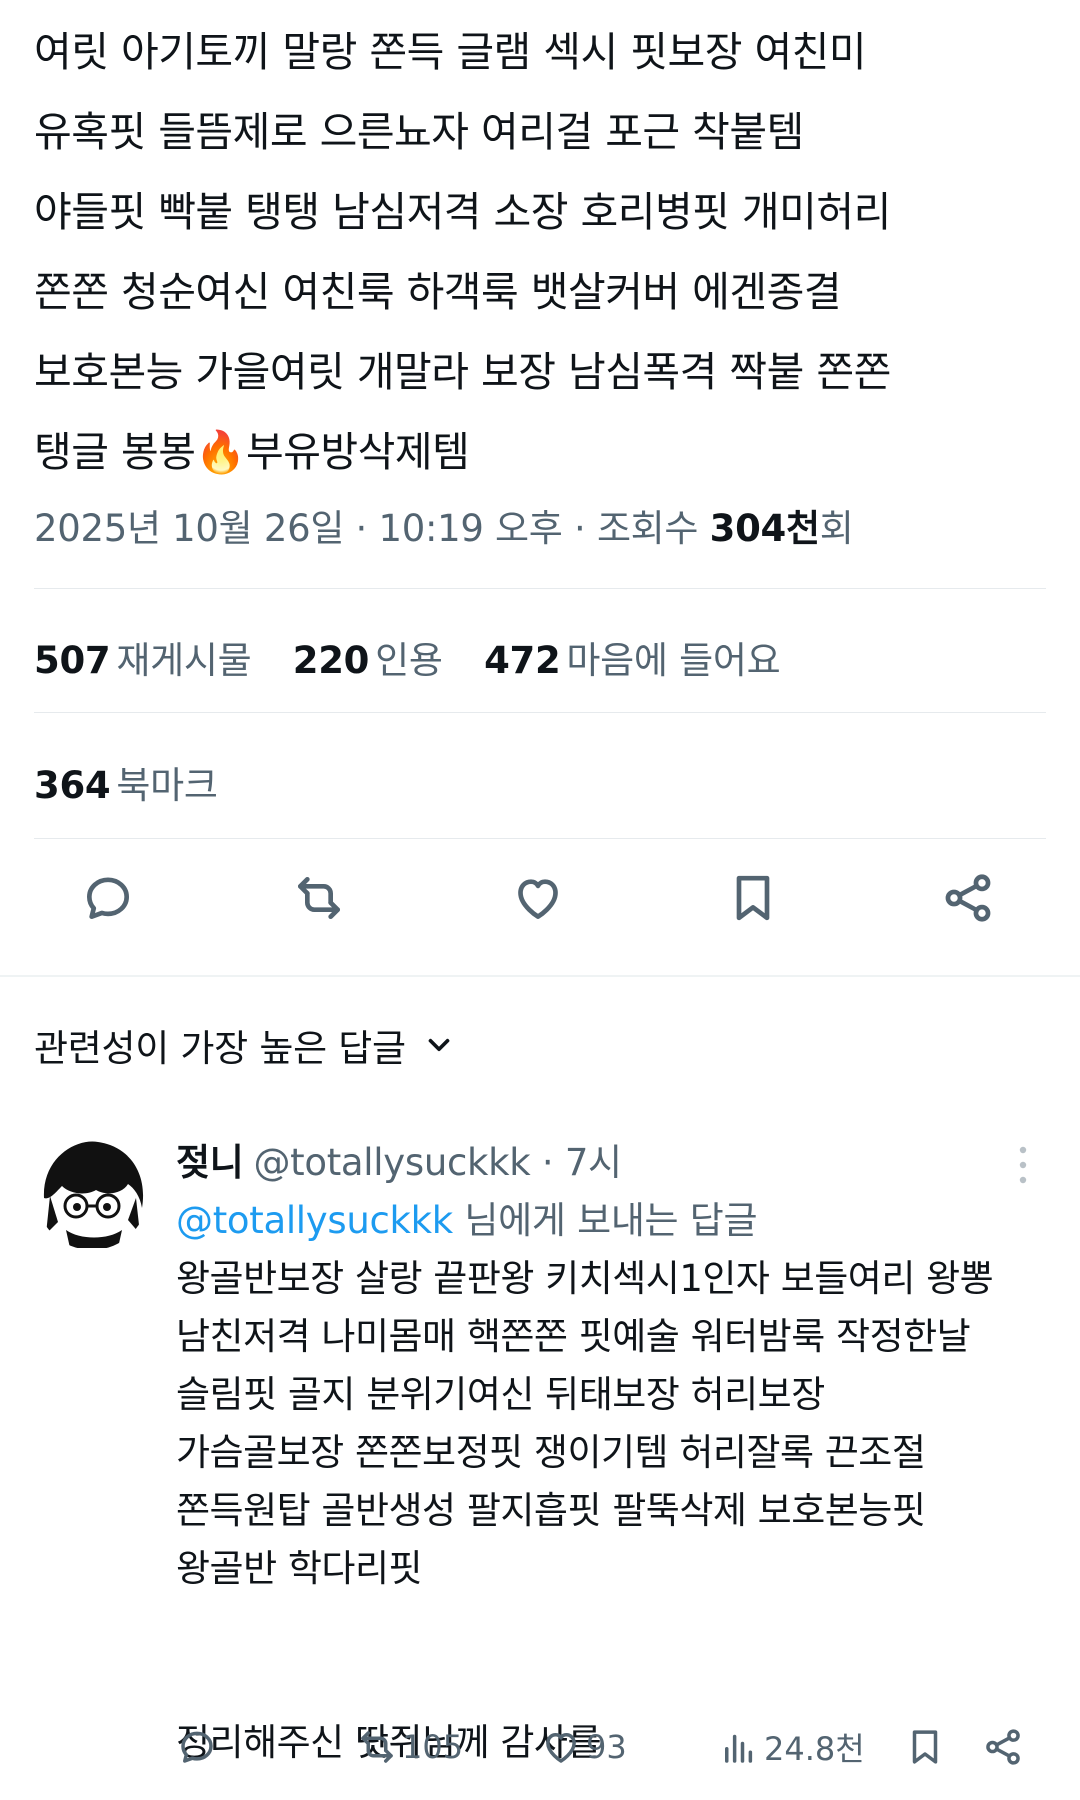 This screenshot has height=1800, width=1080. Describe the element at coordinates (72, 785) in the screenshot. I see `bookmarks-count: 364` at that location.